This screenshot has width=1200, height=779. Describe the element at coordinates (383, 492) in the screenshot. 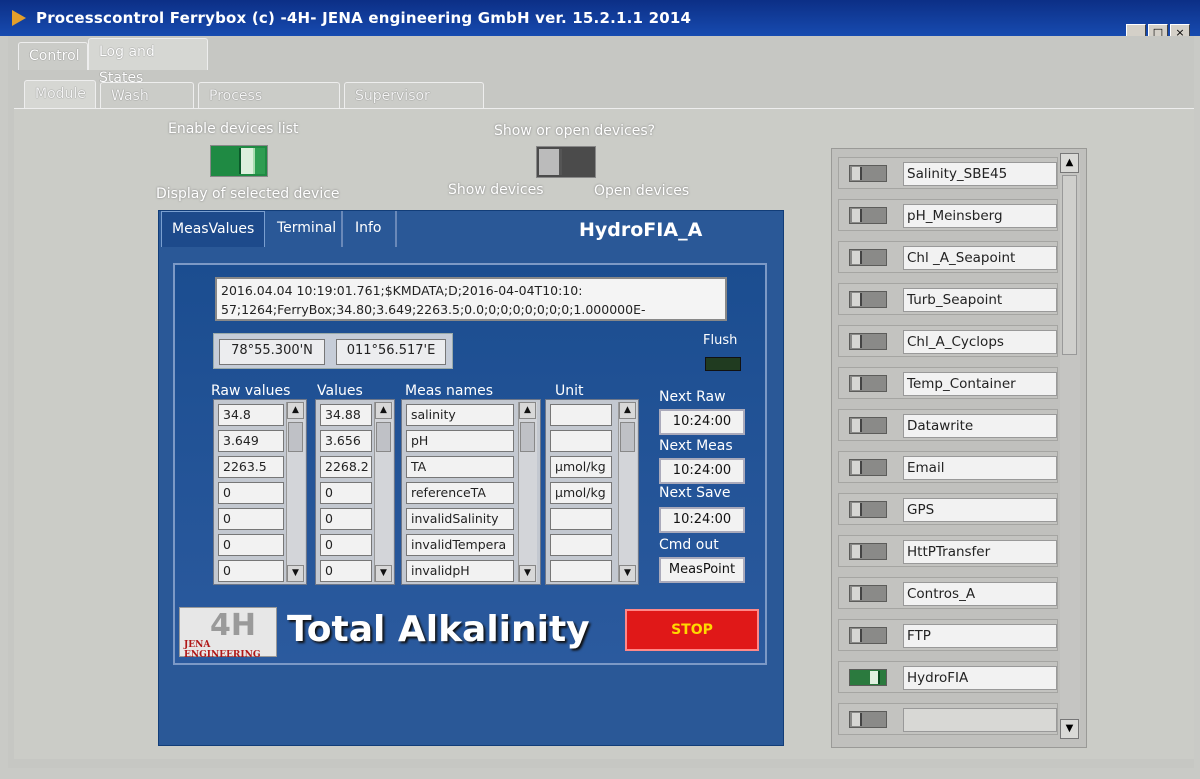

I see `values-scrollbar: ▲ ▼` at that location.